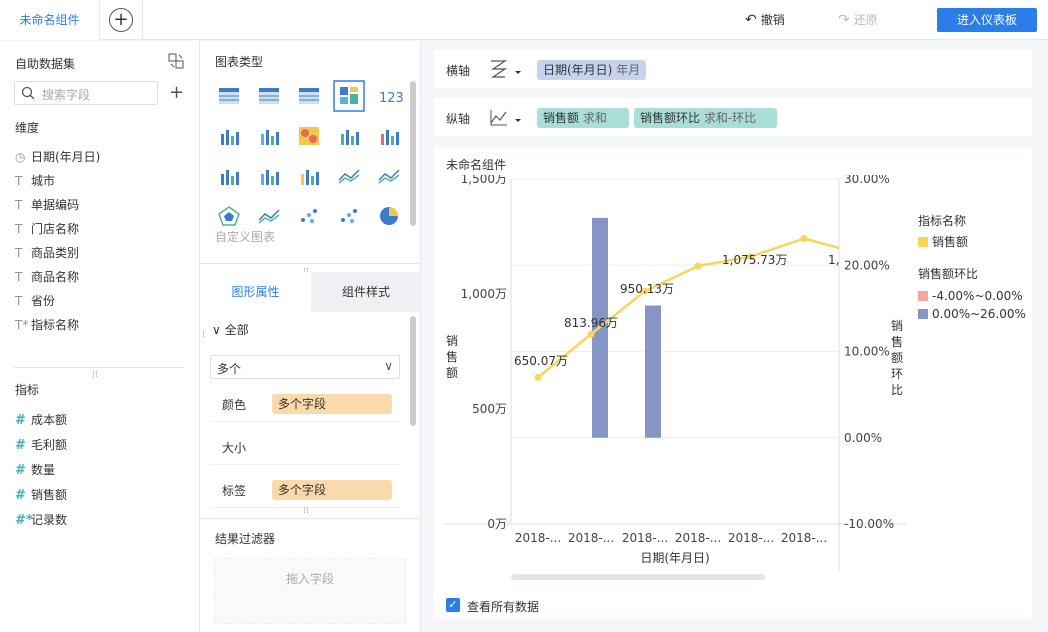 The width and height of the screenshot is (1048, 632). I want to click on dimension-field: T* 指标名称, so click(47, 325).